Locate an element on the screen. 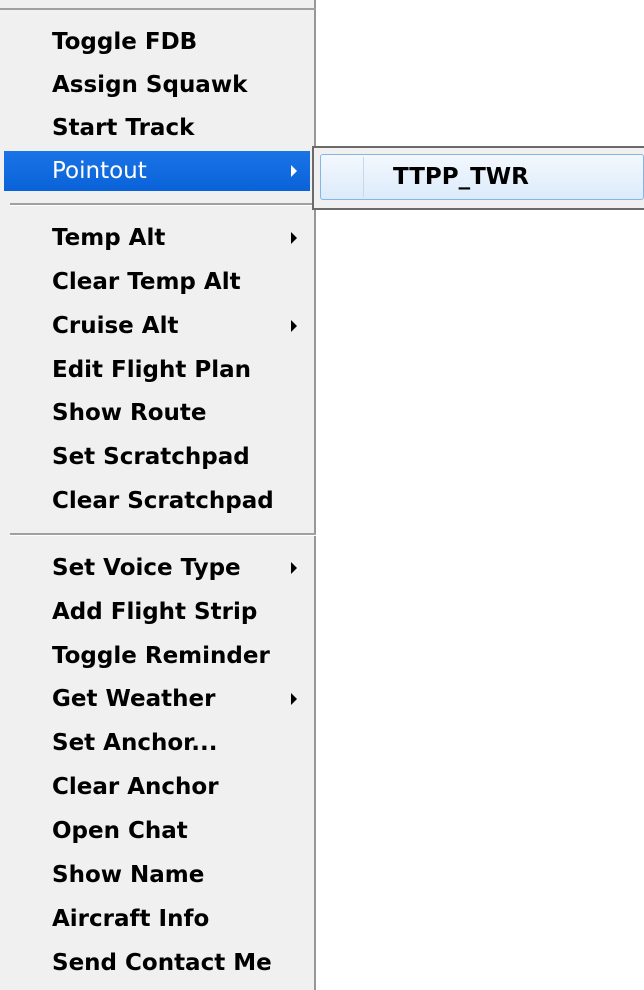 Image resolution: width=644 pixels, height=990 pixels. menu-item-label: Aircraft Info is located at coordinates (131, 919).